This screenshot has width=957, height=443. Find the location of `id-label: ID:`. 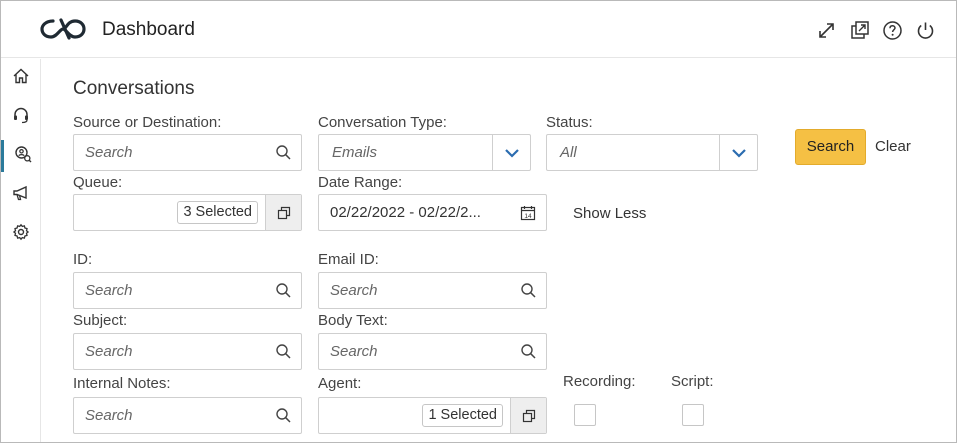

id-label: ID: is located at coordinates (83, 259).